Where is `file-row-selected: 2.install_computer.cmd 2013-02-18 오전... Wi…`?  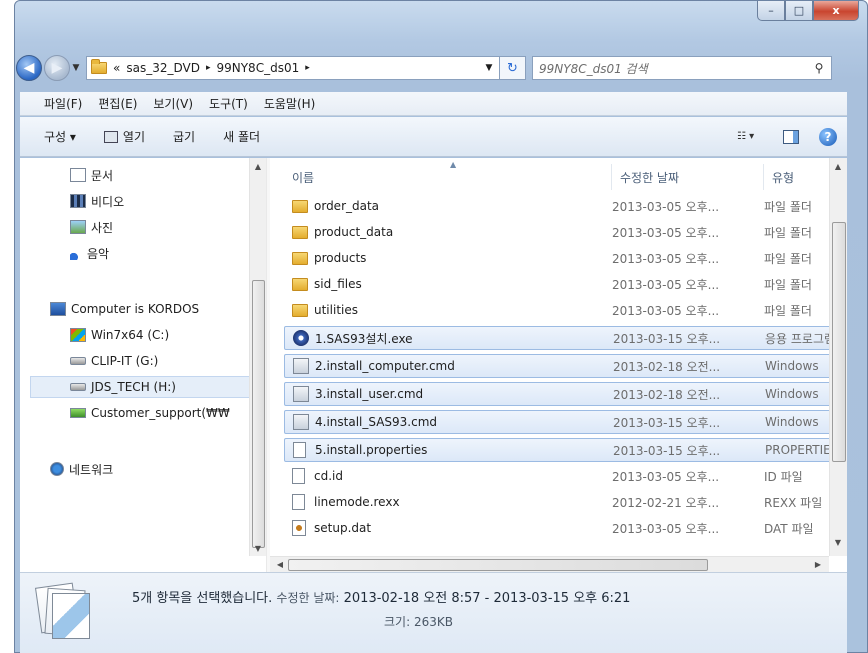
file-row-selected: 2.install_computer.cmd 2013-02-18 오전... Wi… is located at coordinates (559, 366).